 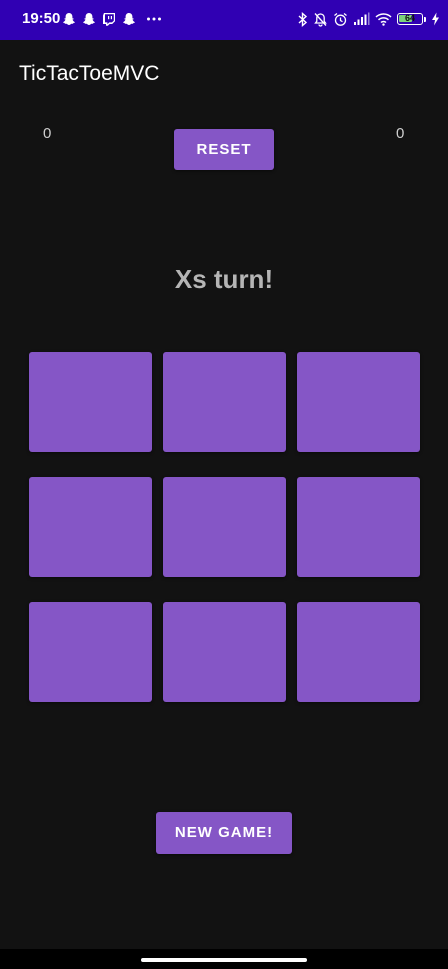 I want to click on reset-button: RESET, so click(x=224, y=149).